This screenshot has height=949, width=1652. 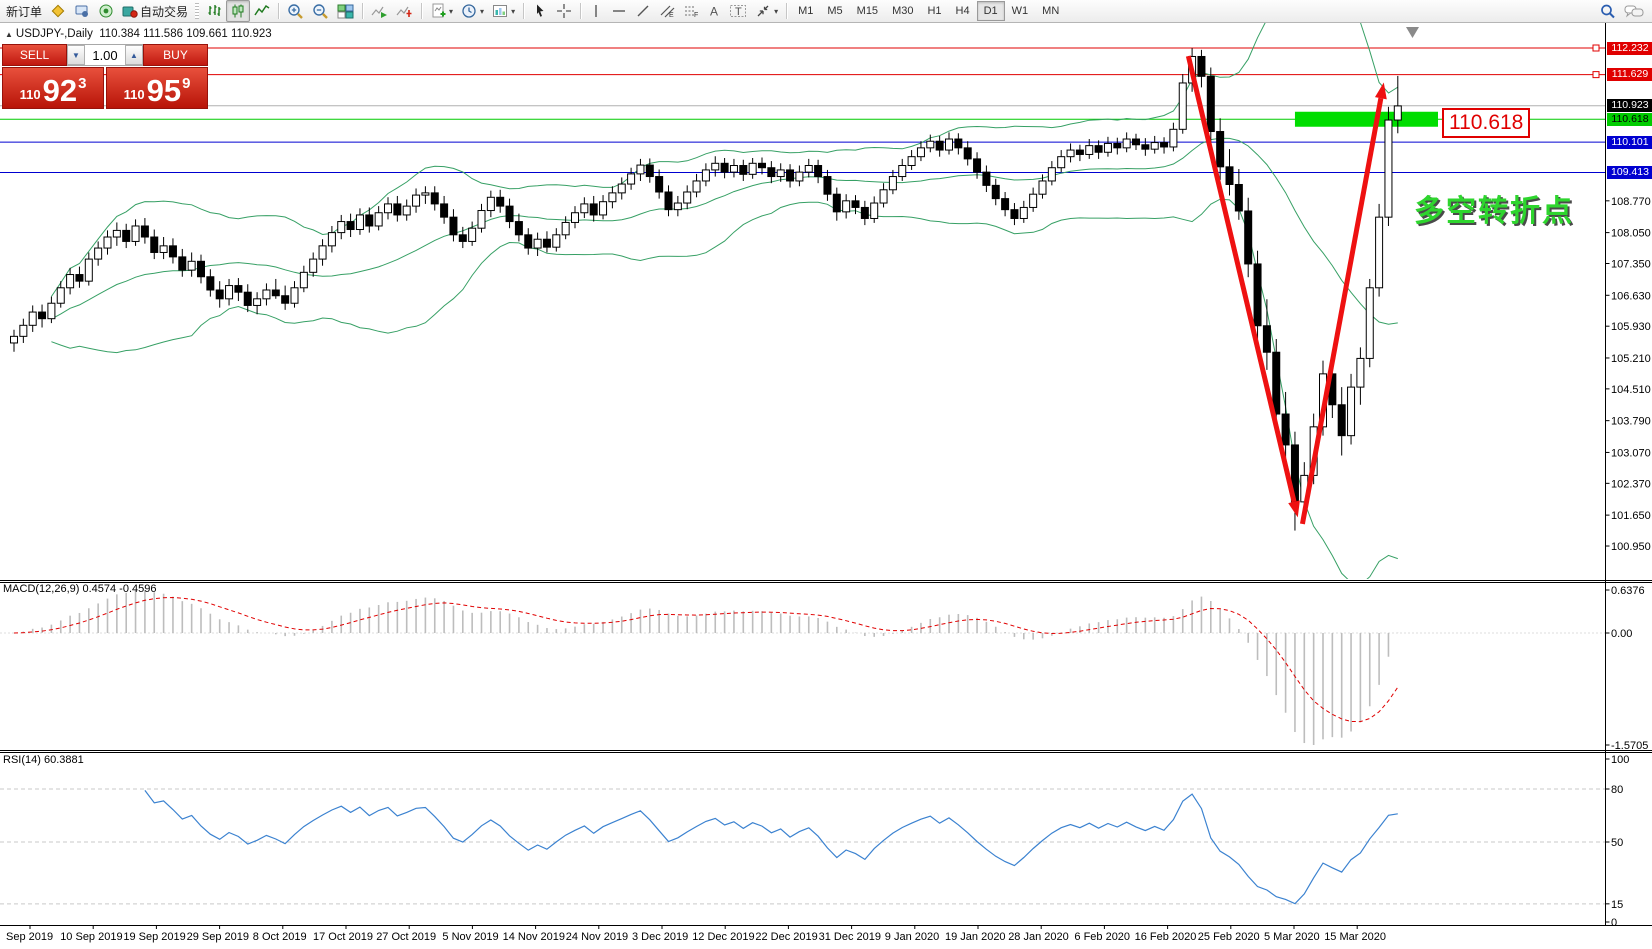 I want to click on autotrading-button: 自动交易, so click(x=155, y=11).